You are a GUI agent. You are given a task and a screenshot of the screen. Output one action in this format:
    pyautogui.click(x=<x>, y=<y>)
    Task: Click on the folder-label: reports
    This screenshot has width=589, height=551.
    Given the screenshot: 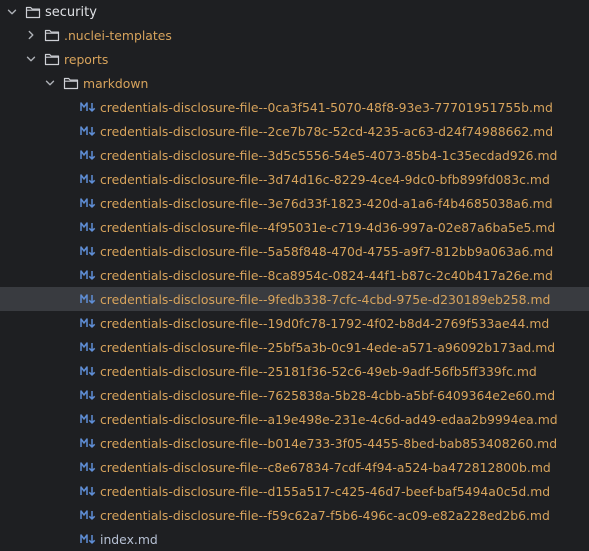 What is the action you would take?
    pyautogui.click(x=86, y=59)
    